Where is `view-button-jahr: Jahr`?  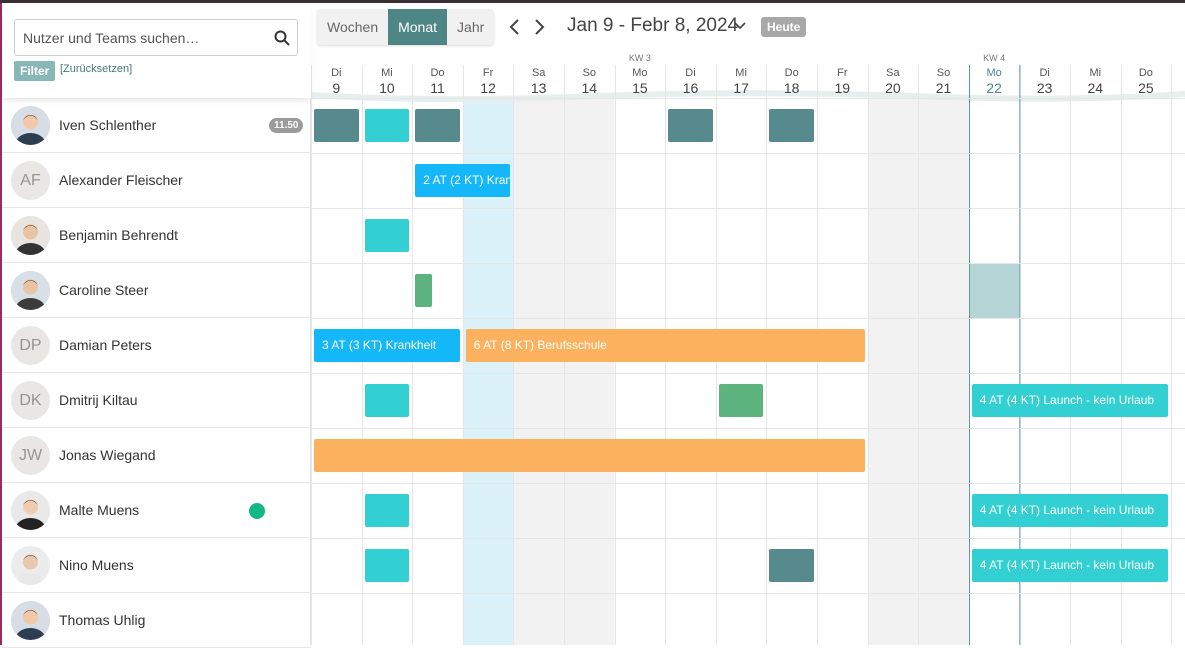 view-button-jahr: Jahr is located at coordinates (471, 27).